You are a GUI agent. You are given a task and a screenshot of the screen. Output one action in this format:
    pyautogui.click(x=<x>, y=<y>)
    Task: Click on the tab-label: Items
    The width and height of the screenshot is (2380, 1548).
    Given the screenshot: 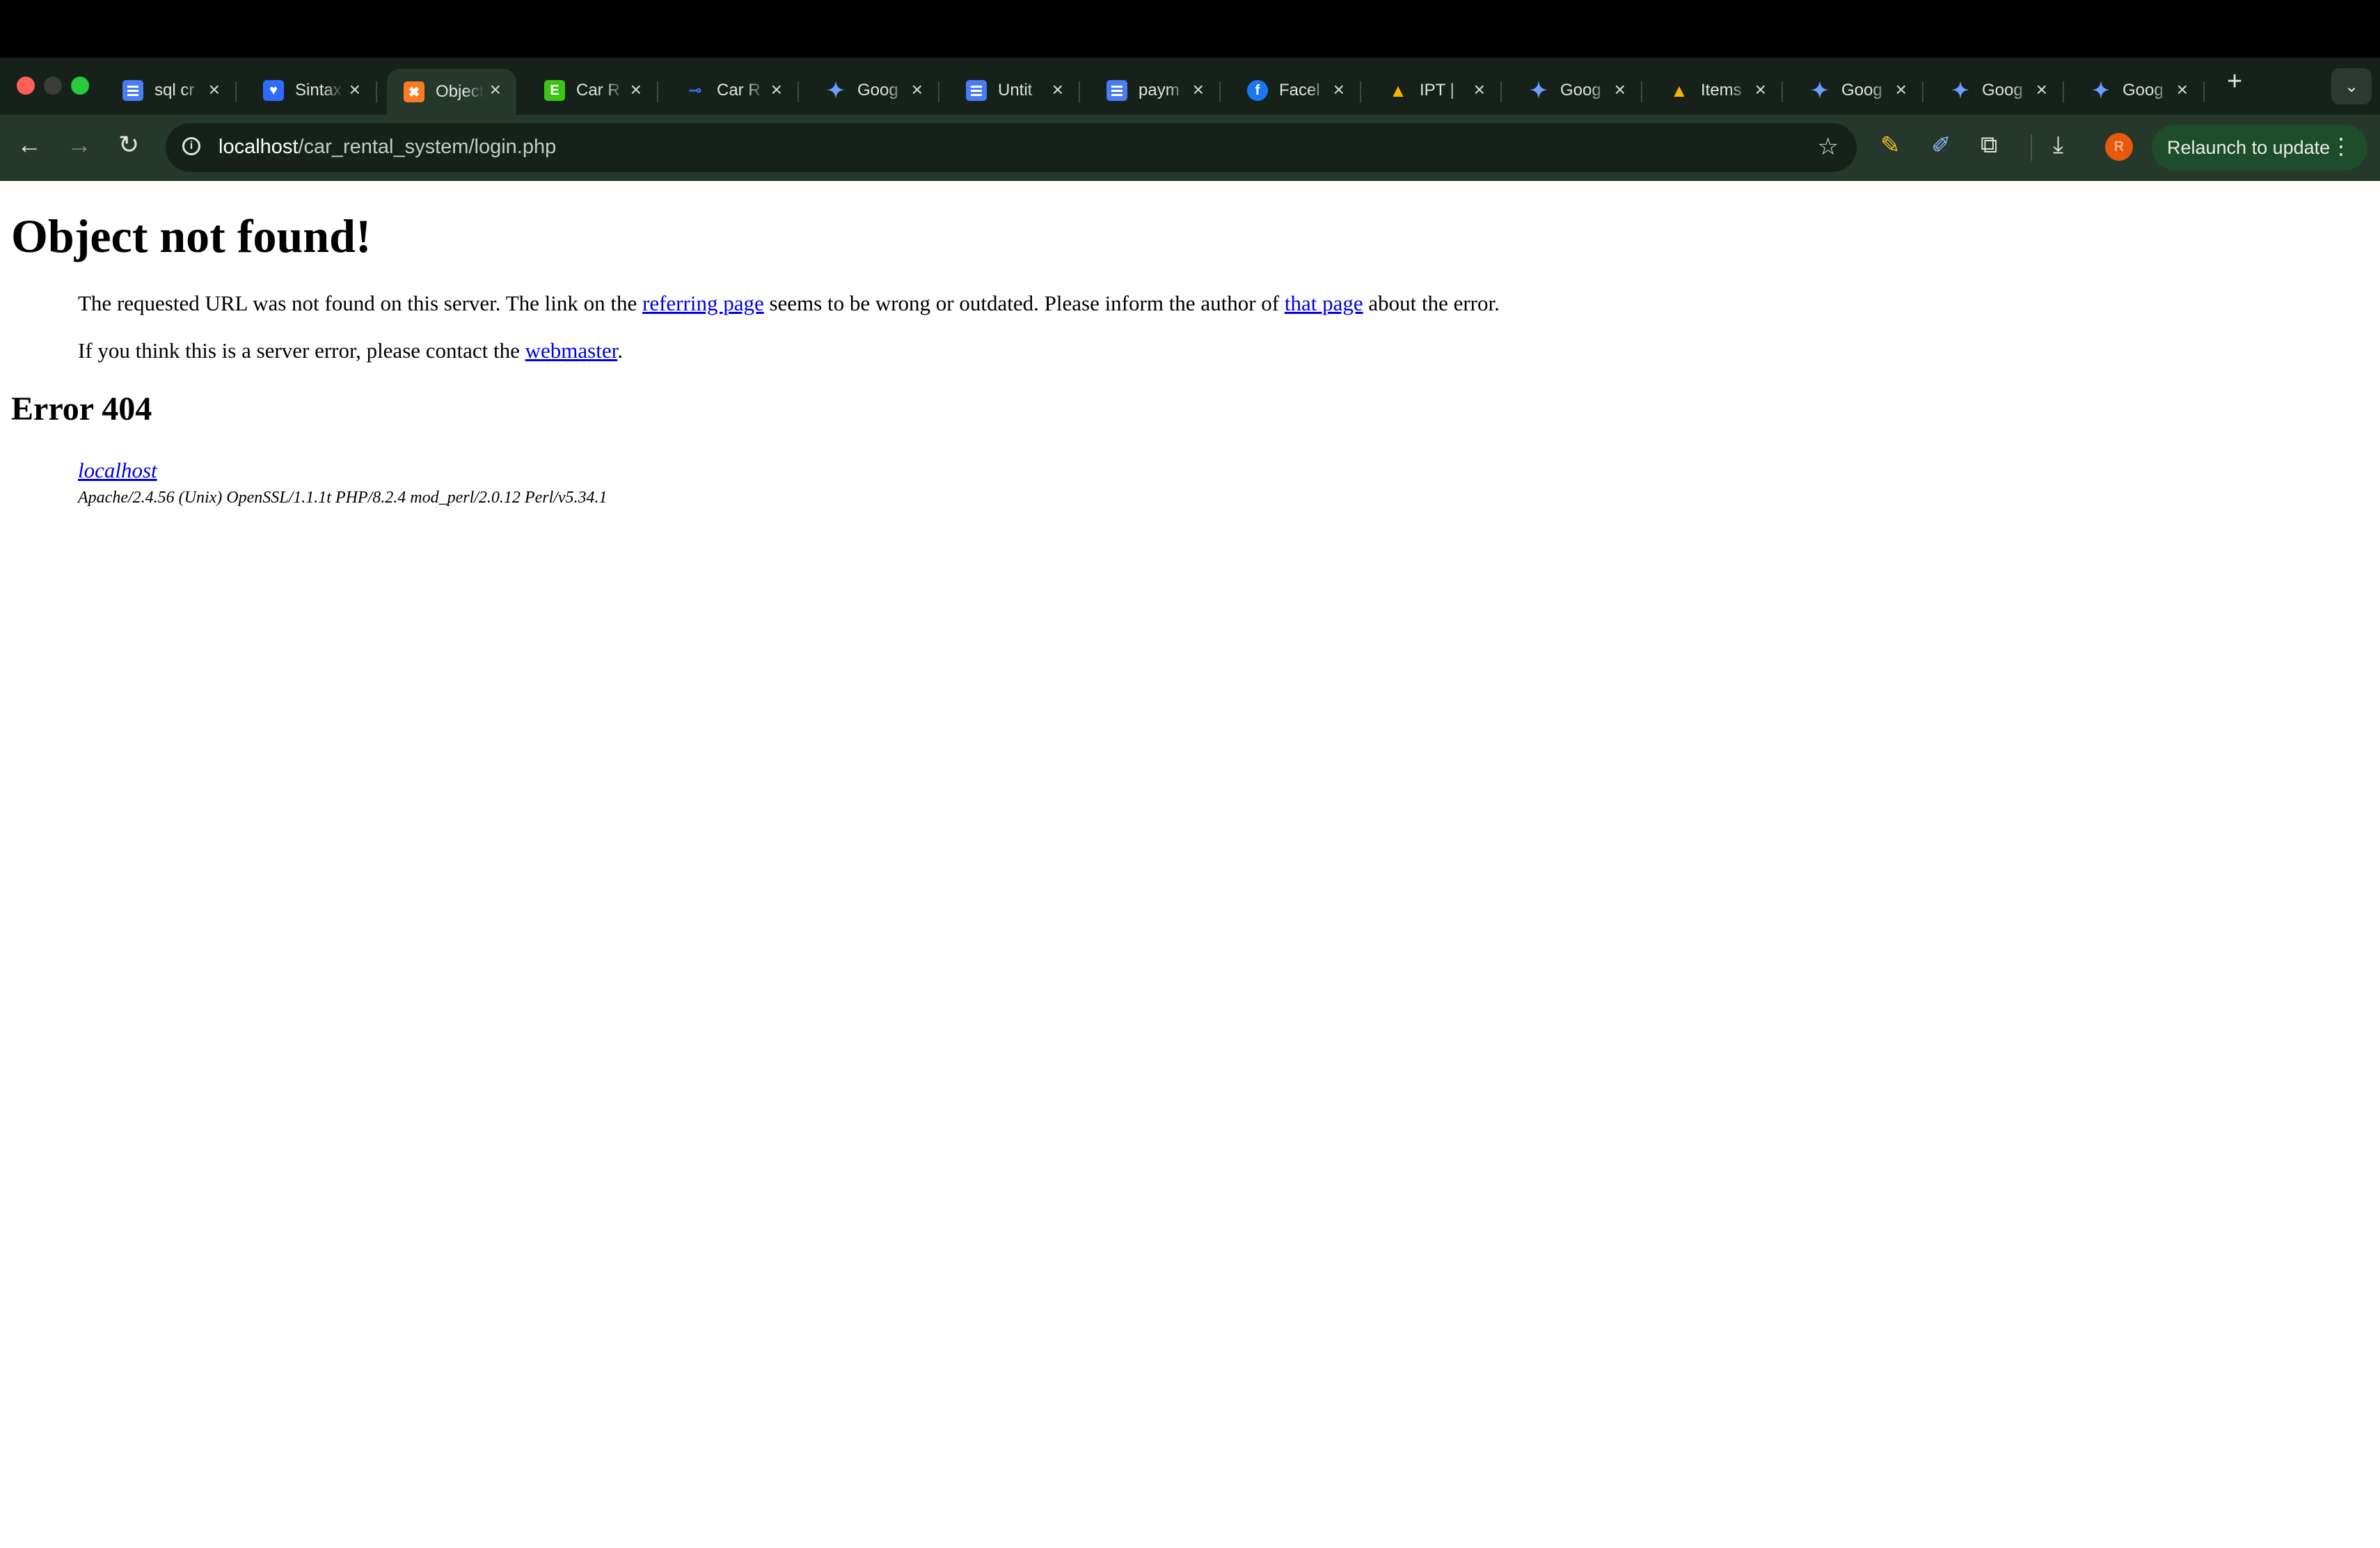 What is the action you would take?
    pyautogui.click(x=1721, y=90)
    